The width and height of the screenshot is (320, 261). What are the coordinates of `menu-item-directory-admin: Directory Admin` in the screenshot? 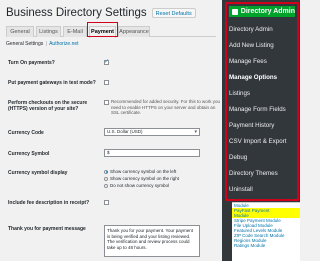 It's located at (251, 29).